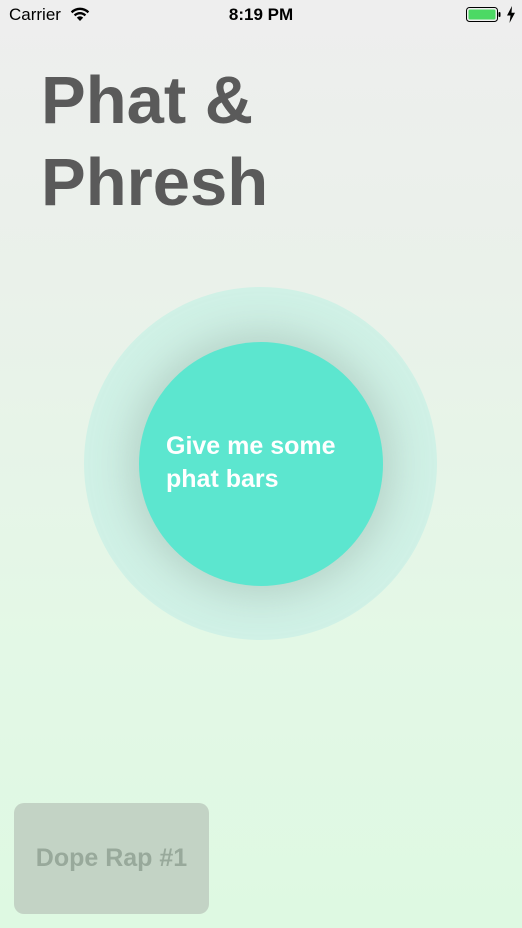  Describe the element at coordinates (483, 14) in the screenshot. I see `battery-icon` at that location.